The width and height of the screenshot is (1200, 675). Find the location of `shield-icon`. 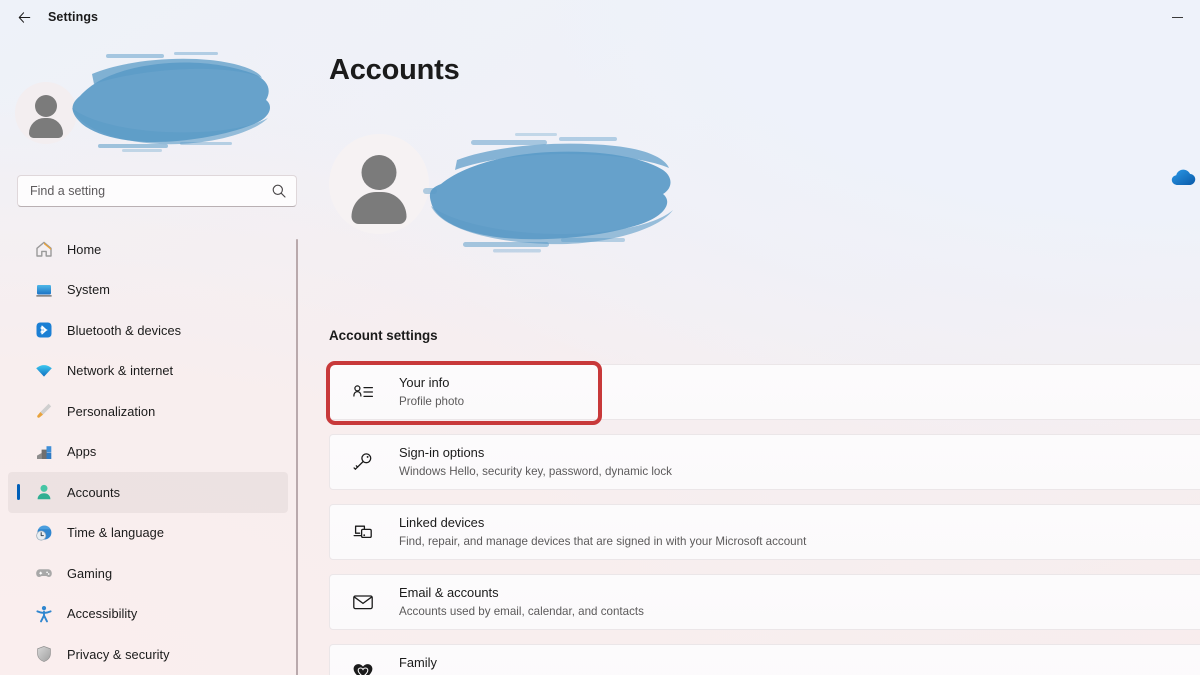

shield-icon is located at coordinates (44, 654).